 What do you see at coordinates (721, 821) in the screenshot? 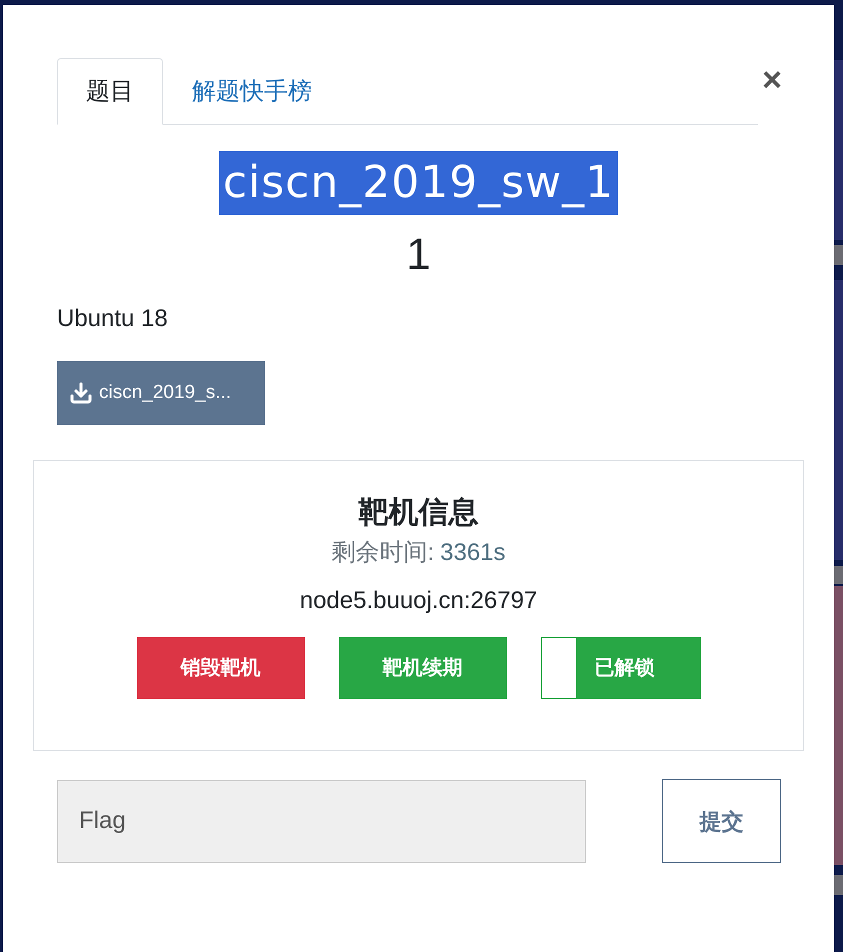
I see `submit-button: 提交` at bounding box center [721, 821].